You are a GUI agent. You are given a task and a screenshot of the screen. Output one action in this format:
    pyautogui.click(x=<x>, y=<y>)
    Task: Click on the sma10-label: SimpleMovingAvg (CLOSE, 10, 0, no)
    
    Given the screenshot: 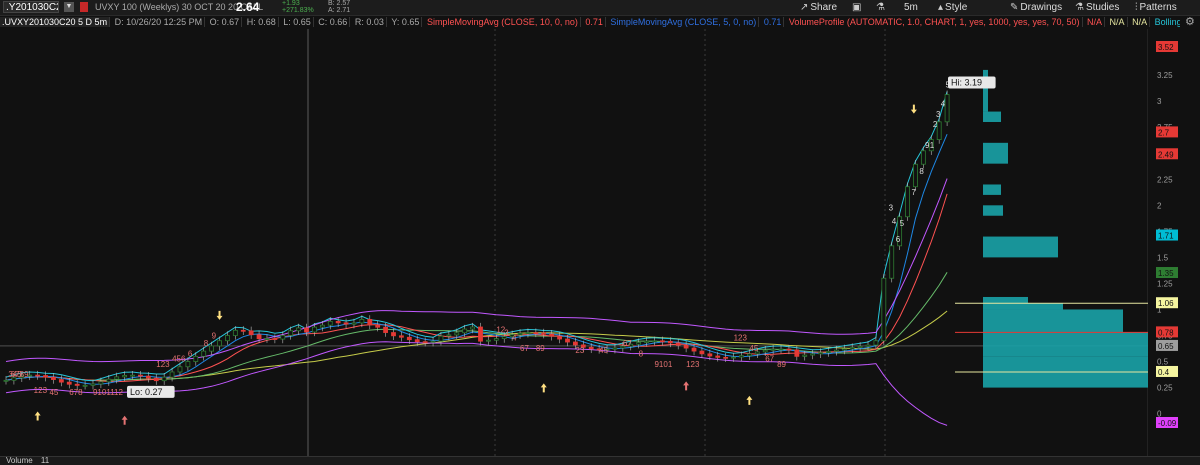 What is the action you would take?
    pyautogui.click(x=502, y=22)
    